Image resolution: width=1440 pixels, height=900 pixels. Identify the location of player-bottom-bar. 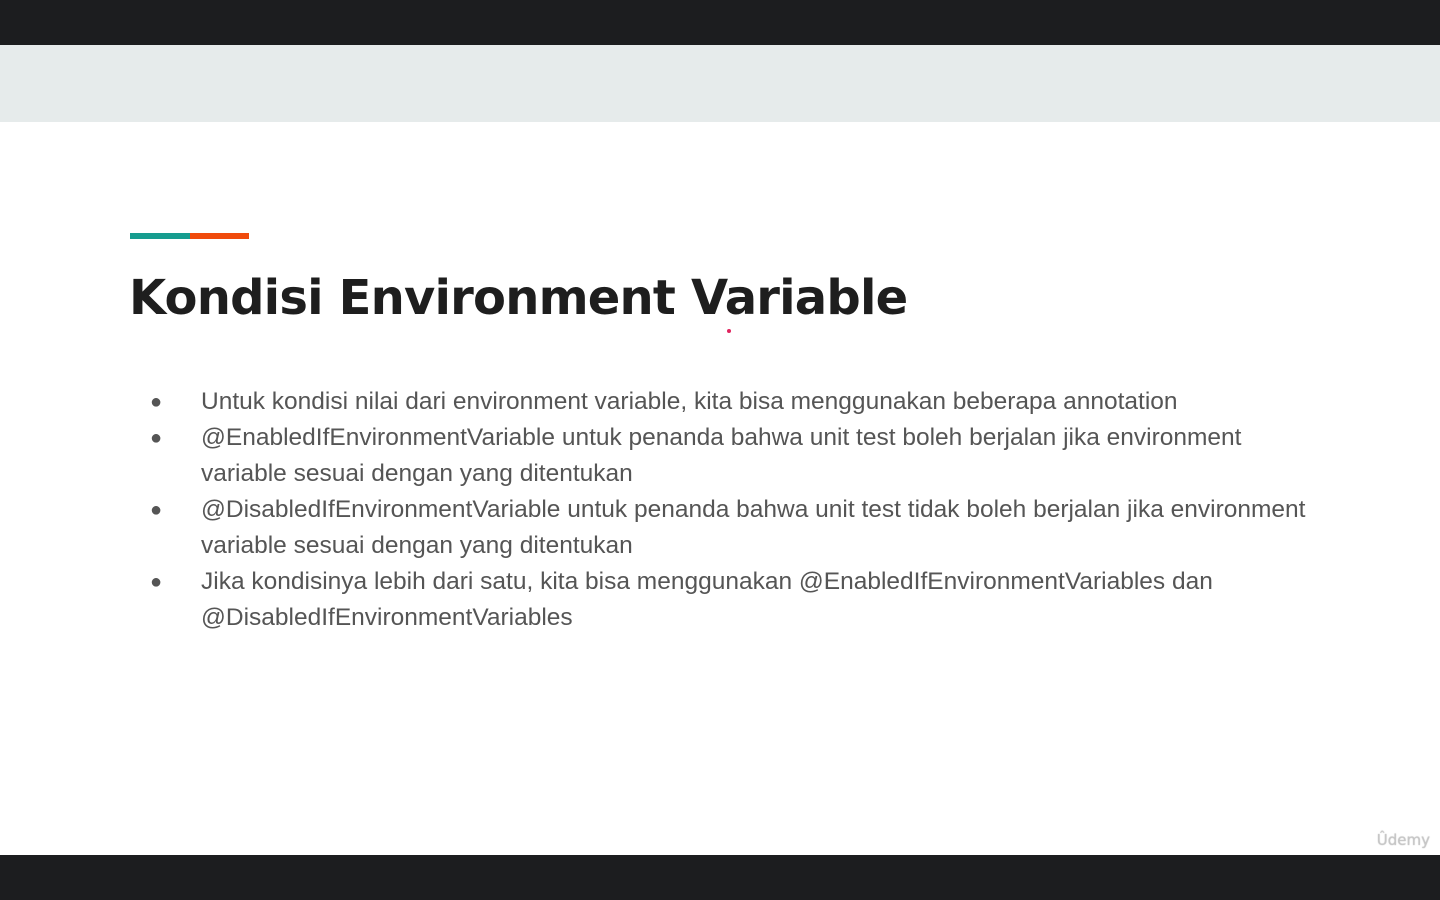
(720, 877).